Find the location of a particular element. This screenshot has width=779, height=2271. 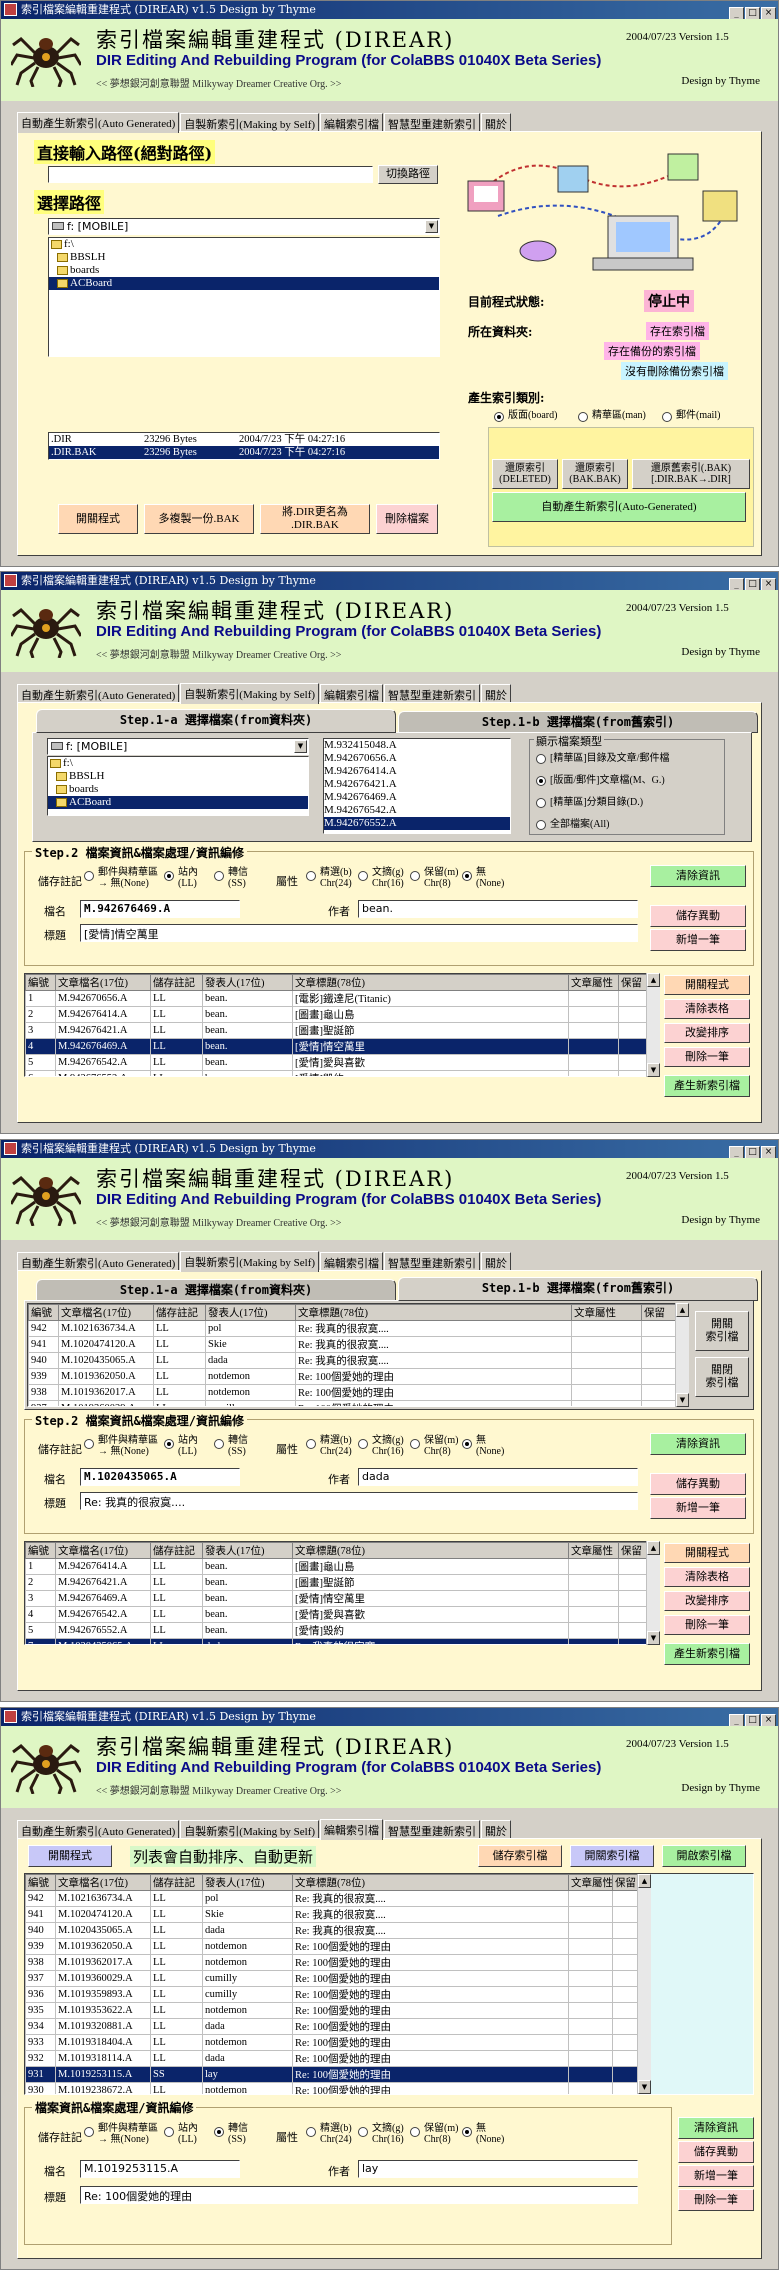

filename-input: M.942676469.A is located at coordinates (160, 909).